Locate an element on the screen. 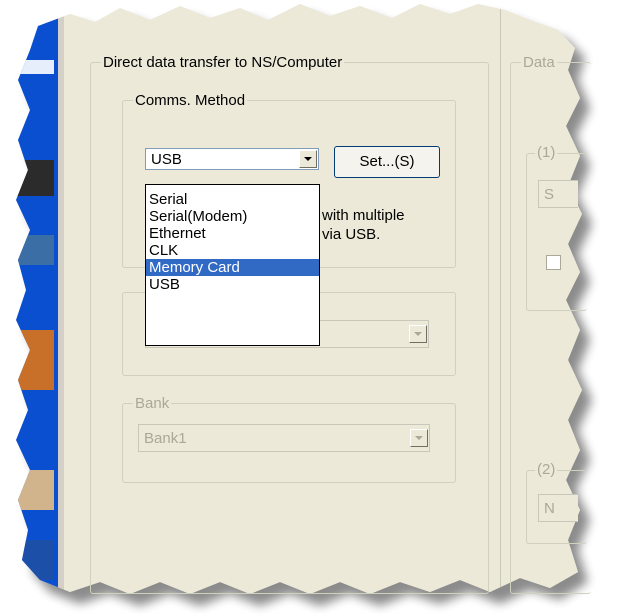  dropdown-option-memory-card: Memory Card is located at coordinates (232, 267).